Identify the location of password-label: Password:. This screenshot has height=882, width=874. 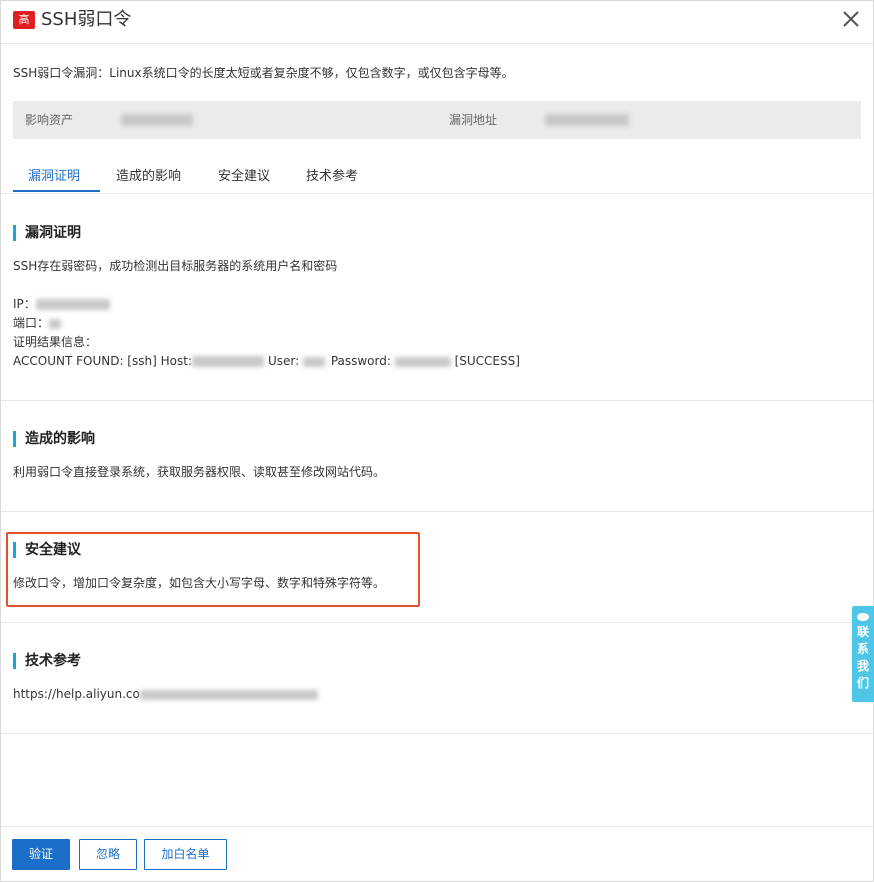
(360, 361).